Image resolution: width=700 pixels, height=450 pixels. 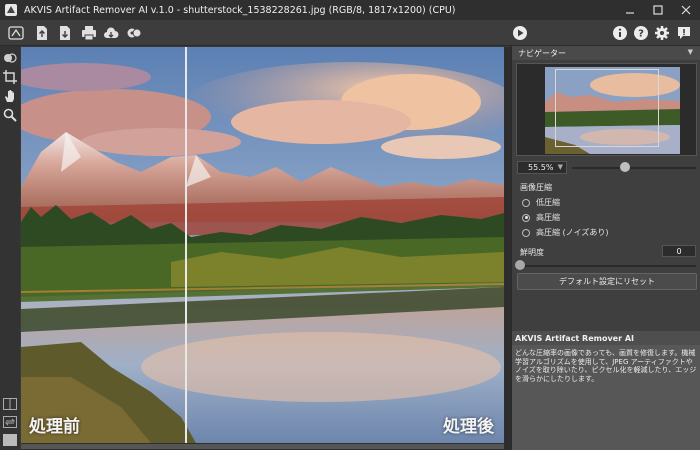 I want to click on help-title: AKVIS Artifact Remover AI, so click(x=574, y=338).